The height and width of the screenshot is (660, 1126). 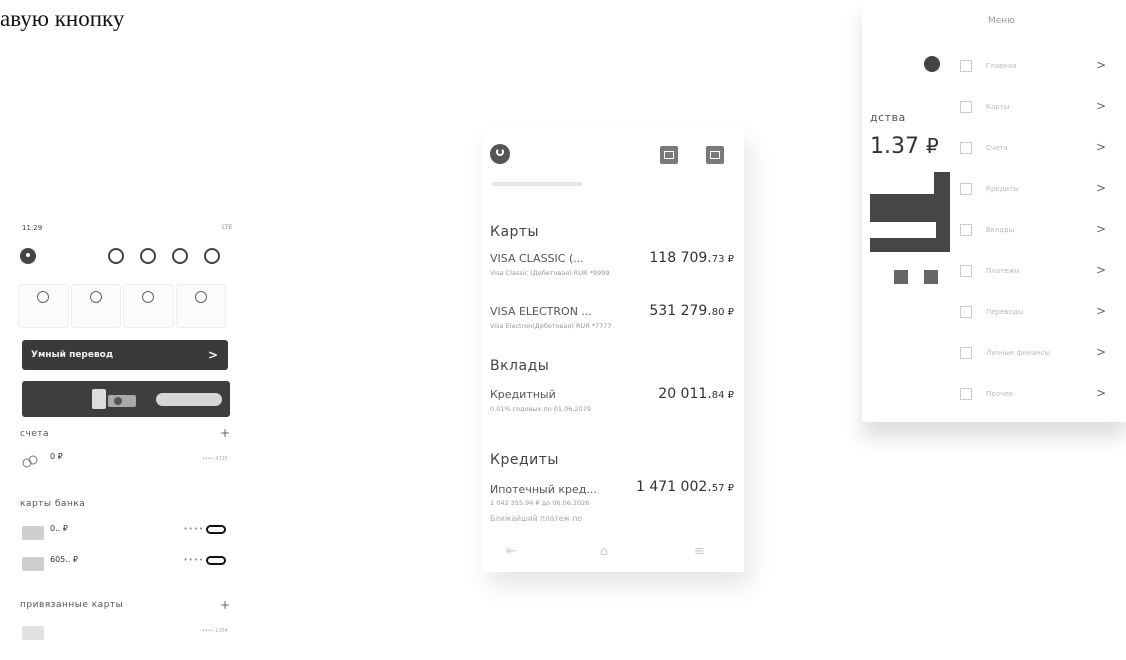 I want to click on balance-main: 1.37, so click(x=894, y=146).